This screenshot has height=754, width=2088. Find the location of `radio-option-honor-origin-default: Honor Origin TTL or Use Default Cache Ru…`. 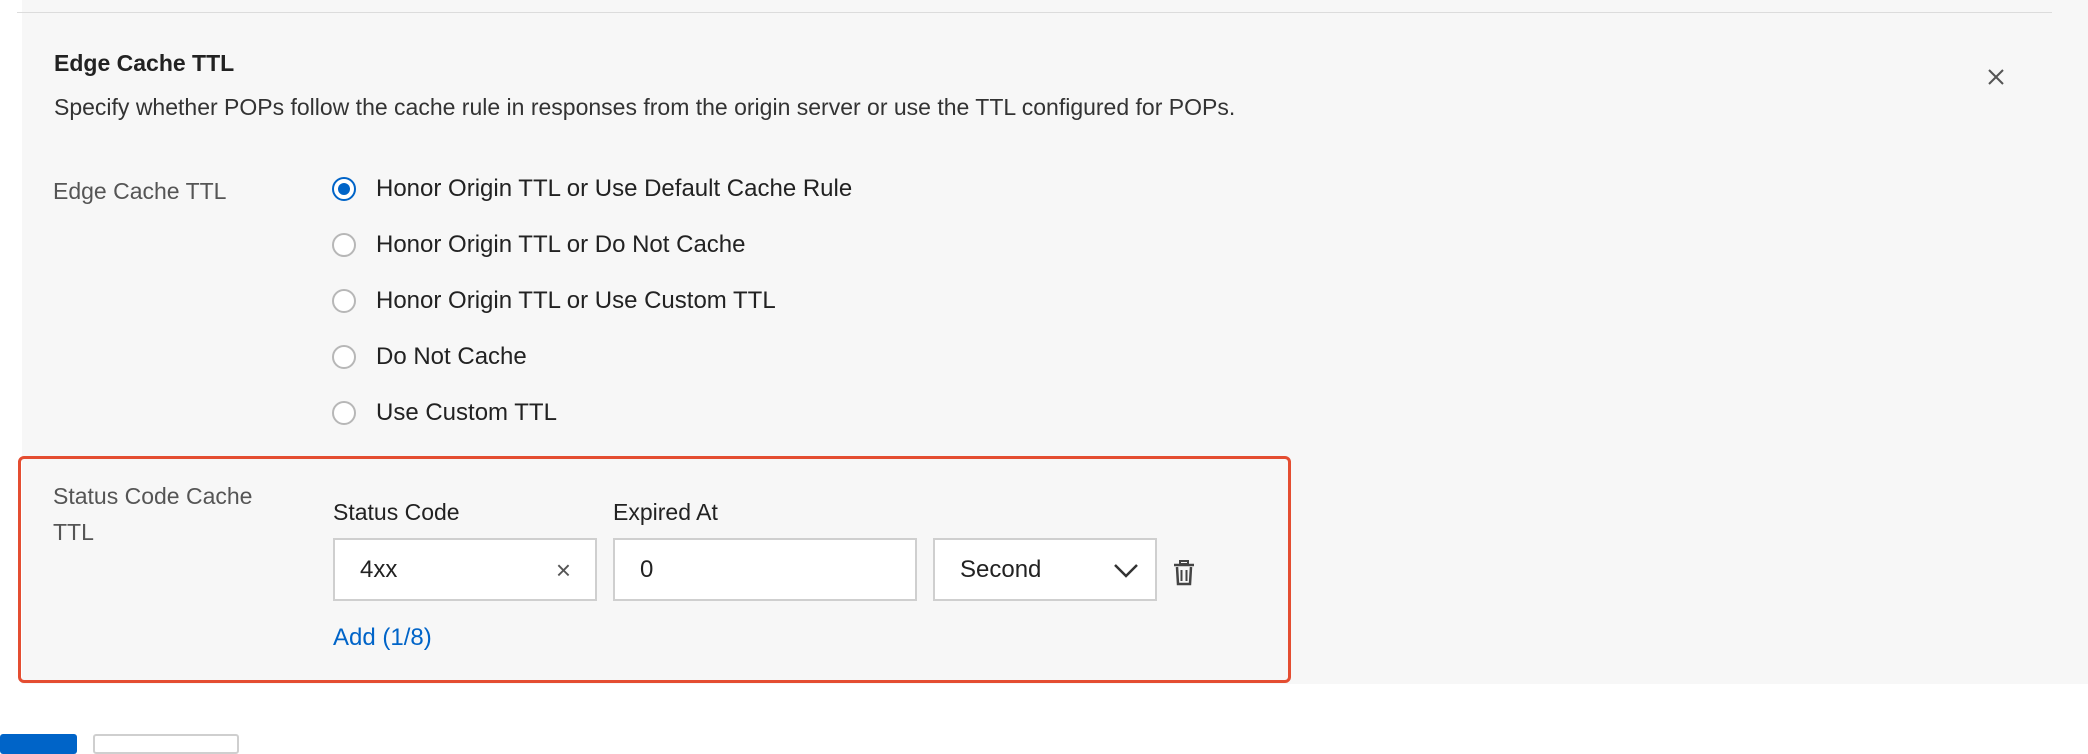

radio-option-honor-origin-default: Honor Origin TTL or Use Default Cache Ru… is located at coordinates (592, 189).